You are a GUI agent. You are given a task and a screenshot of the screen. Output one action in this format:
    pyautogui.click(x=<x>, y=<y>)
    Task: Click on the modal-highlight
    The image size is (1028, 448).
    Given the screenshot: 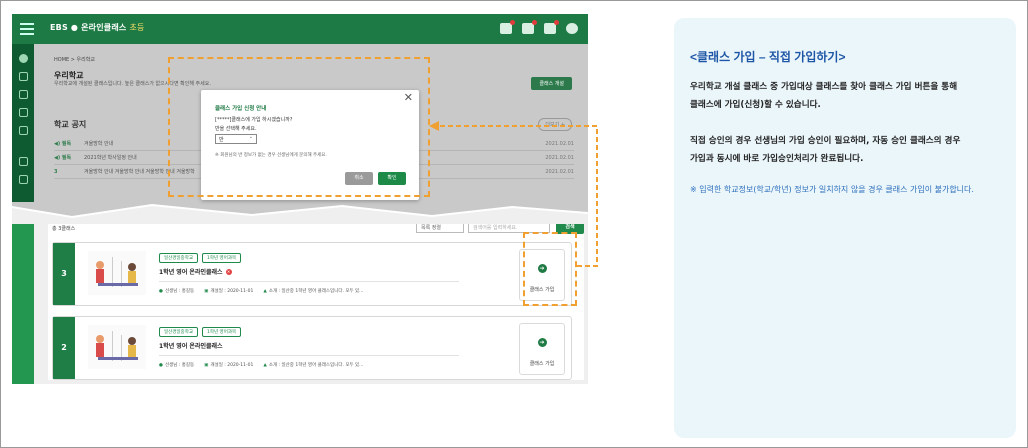 What is the action you would take?
    pyautogui.click(x=299, y=127)
    